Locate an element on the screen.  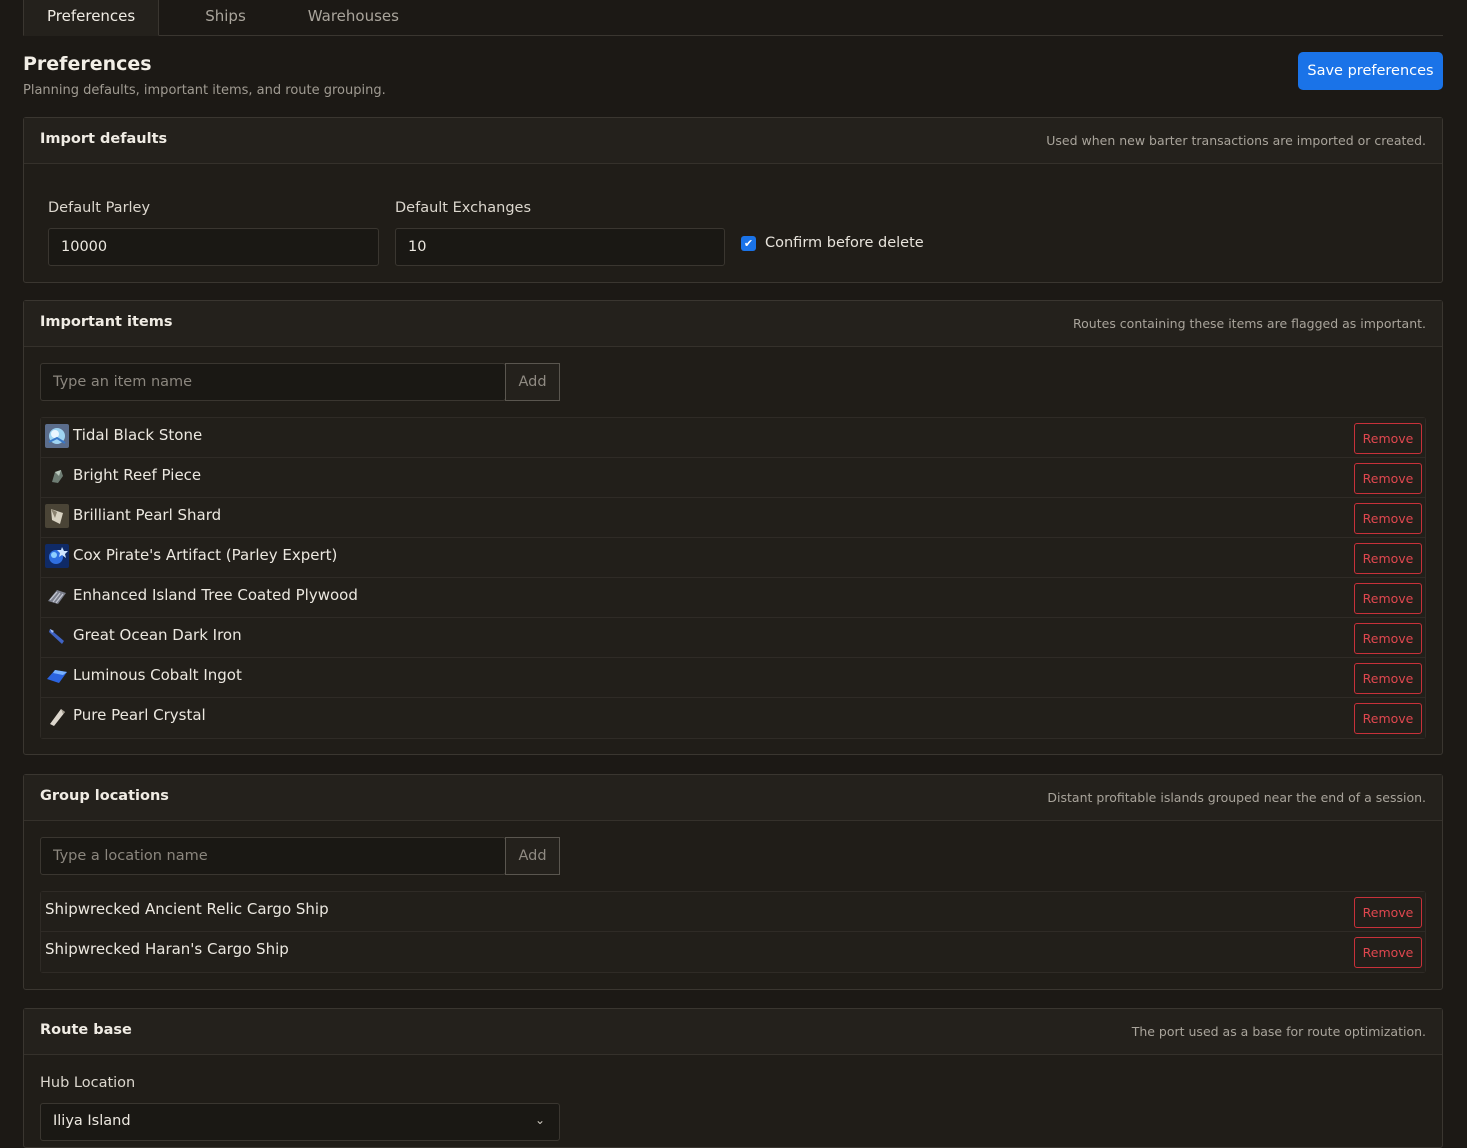
import-defaults-title: Import defaults is located at coordinates (104, 139).